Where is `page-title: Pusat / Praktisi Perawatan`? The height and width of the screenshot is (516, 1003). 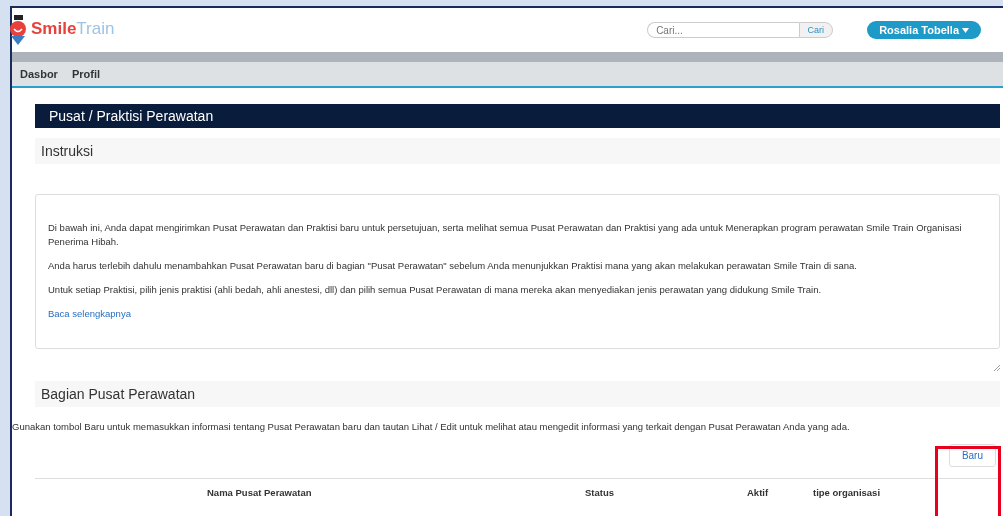 page-title: Pusat / Praktisi Perawatan is located at coordinates (517, 116).